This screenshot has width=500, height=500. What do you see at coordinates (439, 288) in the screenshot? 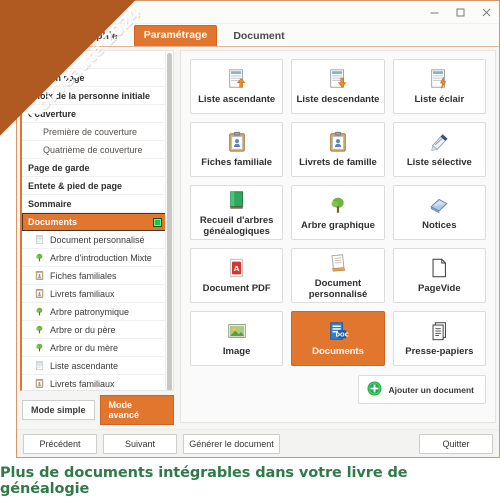
I see `tile-label: PageVide` at bounding box center [439, 288].